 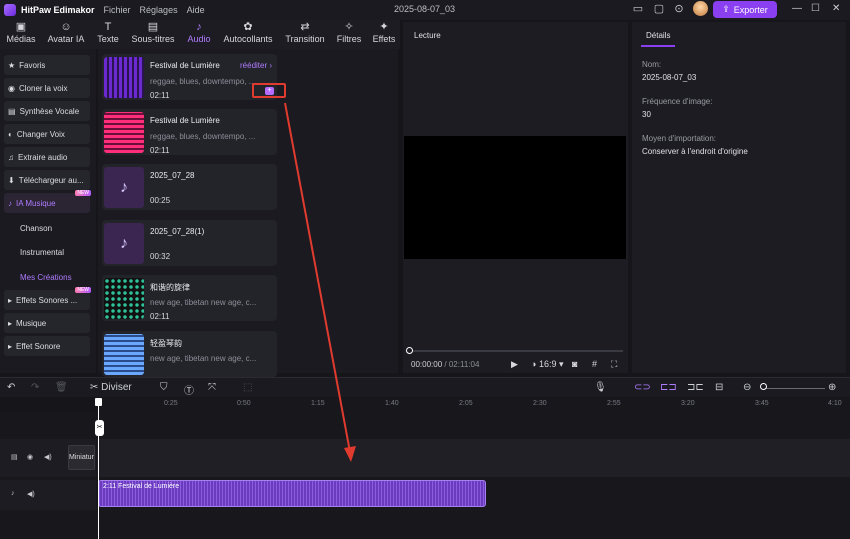 I want to click on ruler-tick: 2:05, so click(x=466, y=403).